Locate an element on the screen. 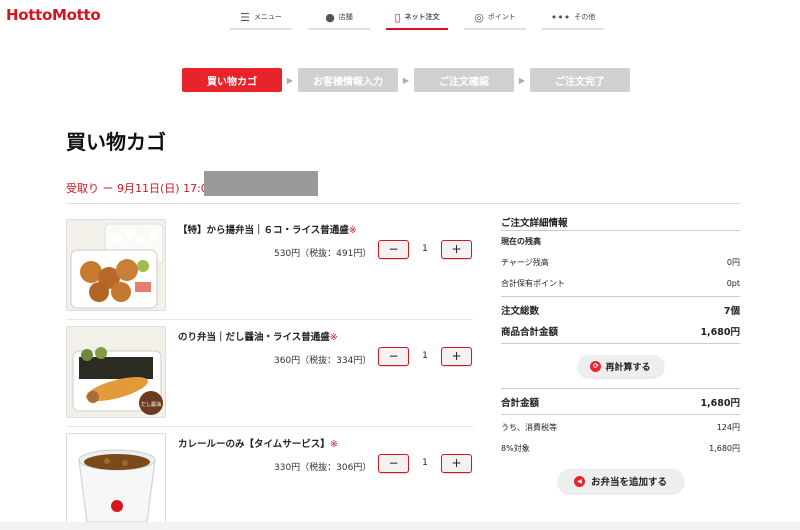 This screenshot has width=800, height=530. nav-menu-label: メニュー is located at coordinates (267, 17).